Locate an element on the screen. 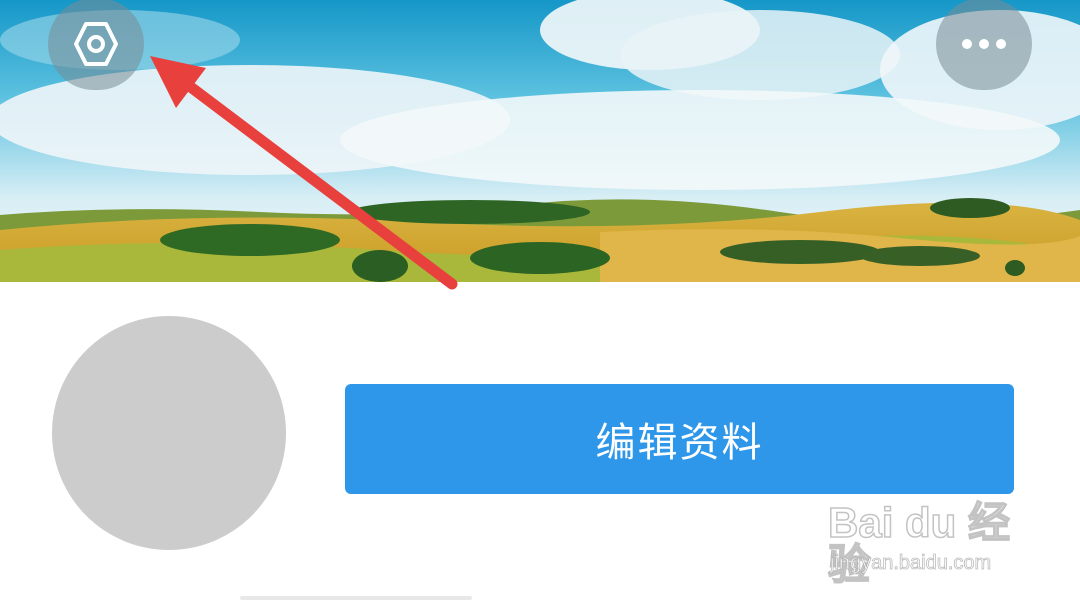  more-dots-icon is located at coordinates (984, 44).